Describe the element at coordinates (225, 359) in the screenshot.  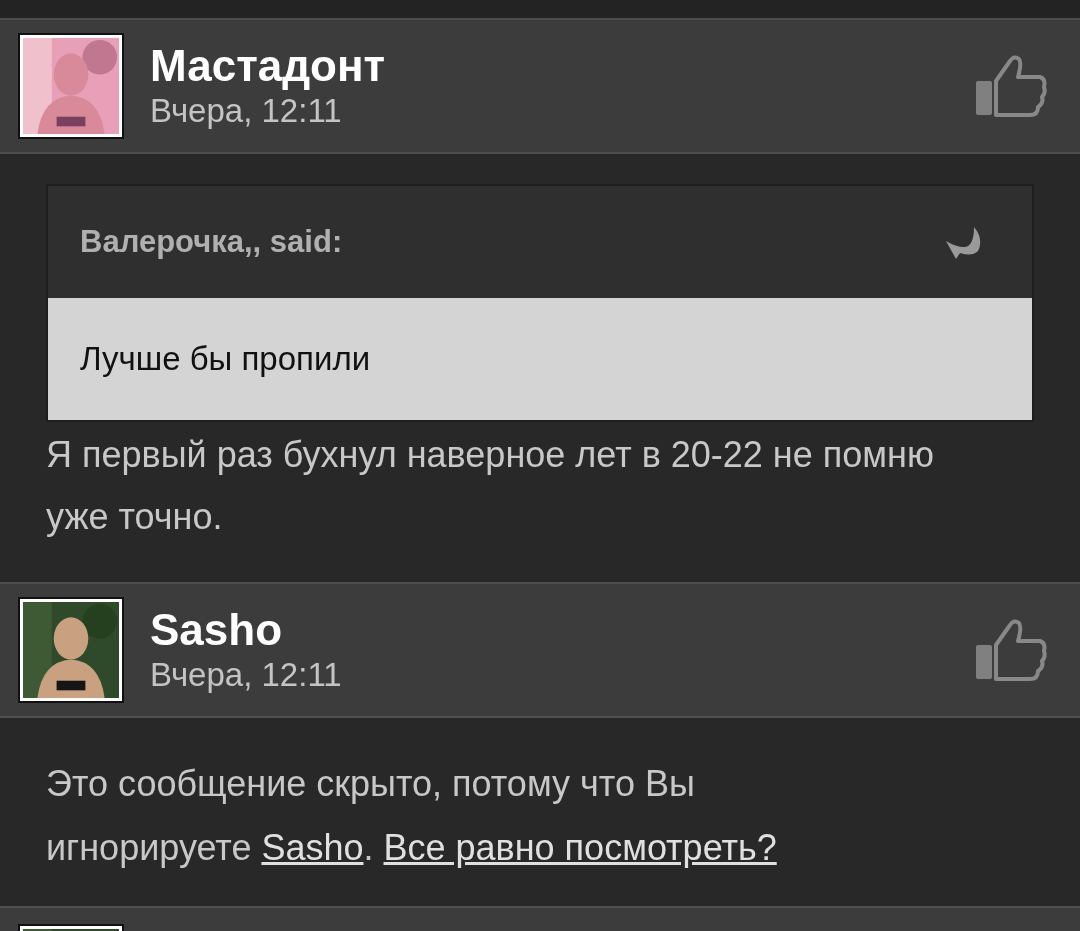
I see `quote-text: Лучше бы пропили` at that location.